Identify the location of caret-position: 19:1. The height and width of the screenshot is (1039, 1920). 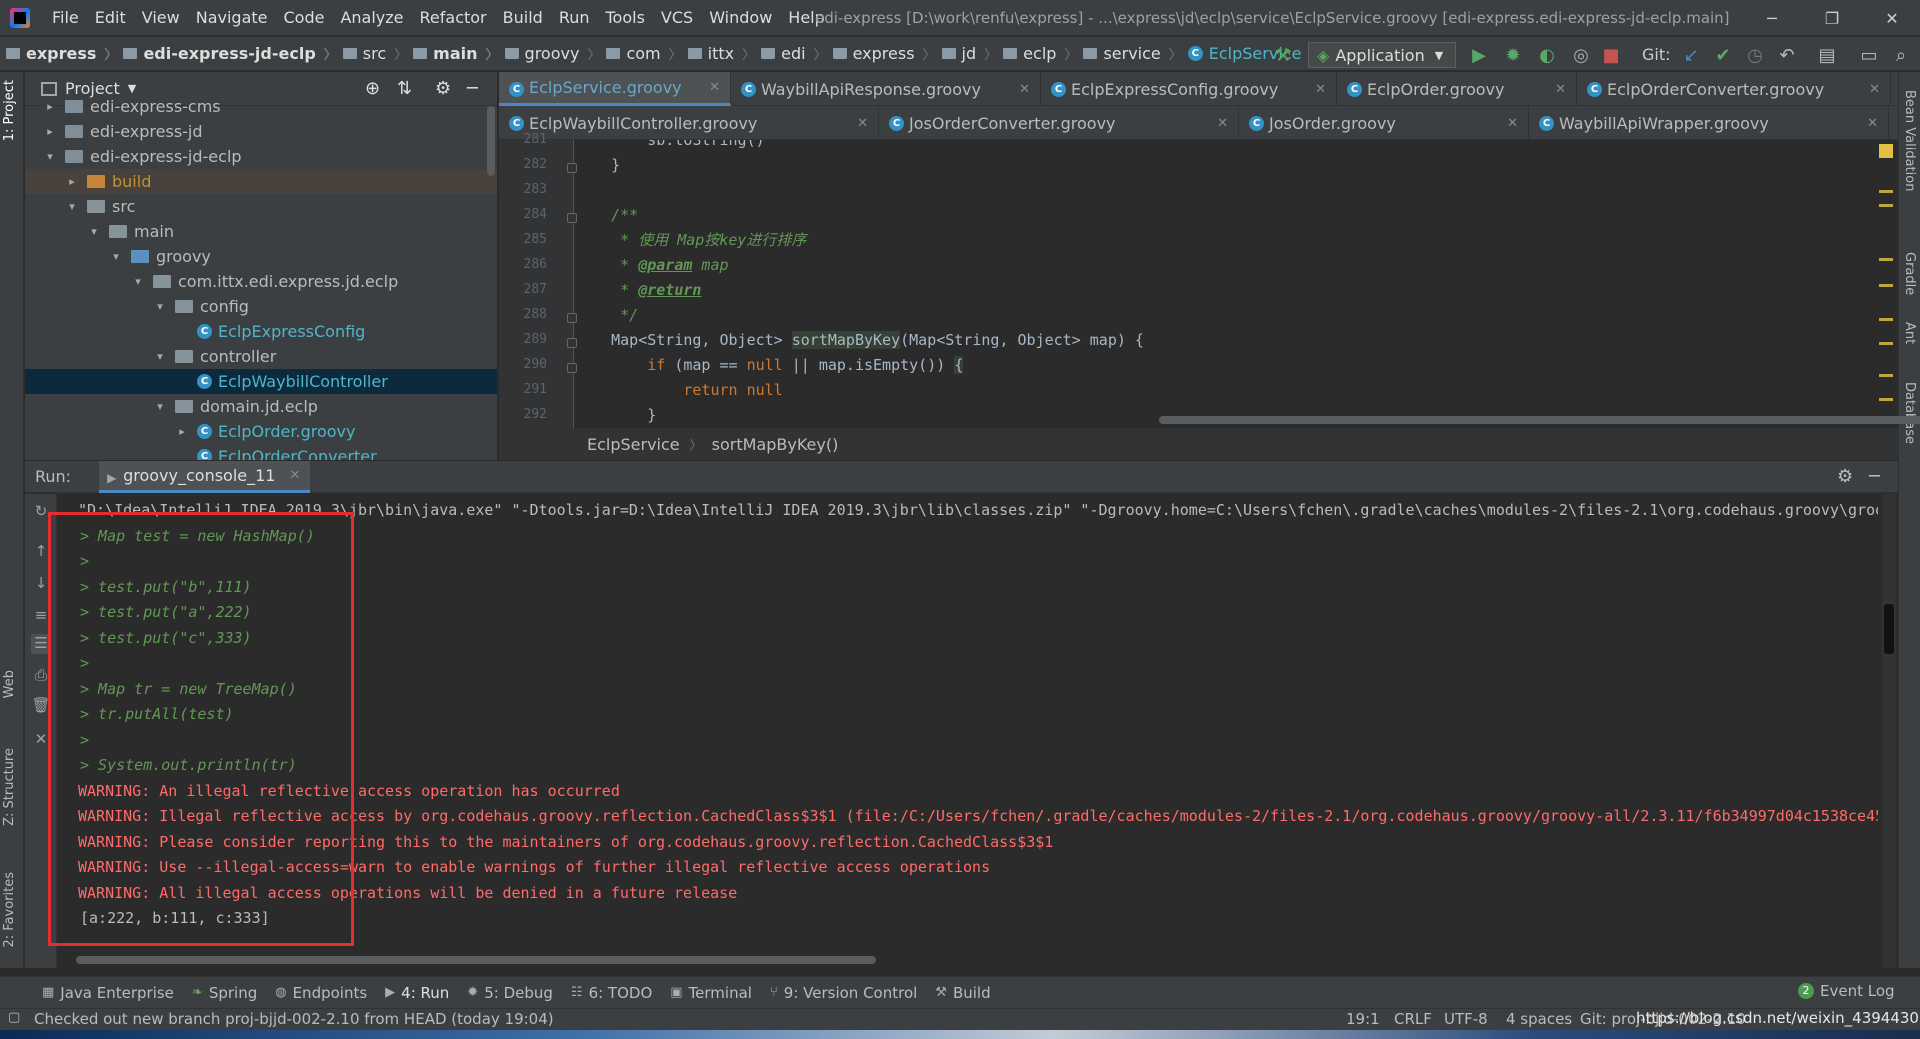
(1363, 1019).